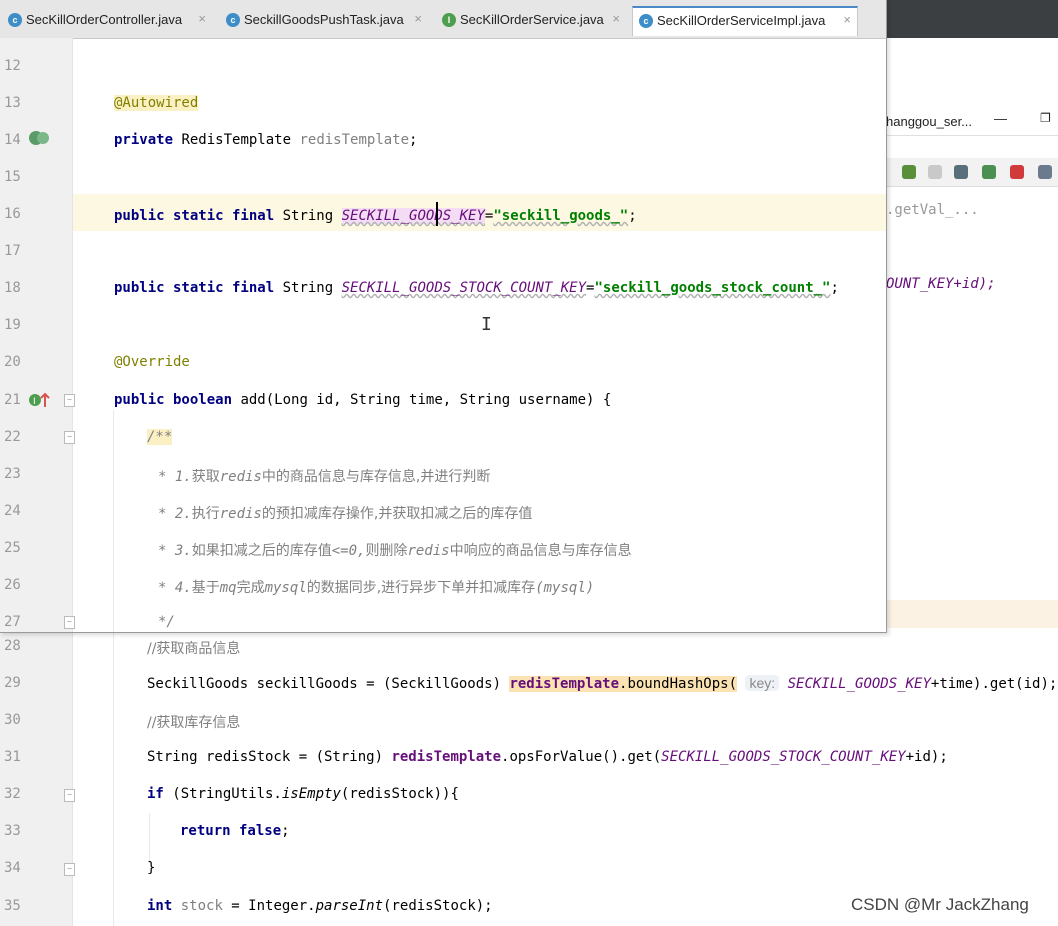  What do you see at coordinates (12, 548) in the screenshot?
I see `line-number: 25` at bounding box center [12, 548].